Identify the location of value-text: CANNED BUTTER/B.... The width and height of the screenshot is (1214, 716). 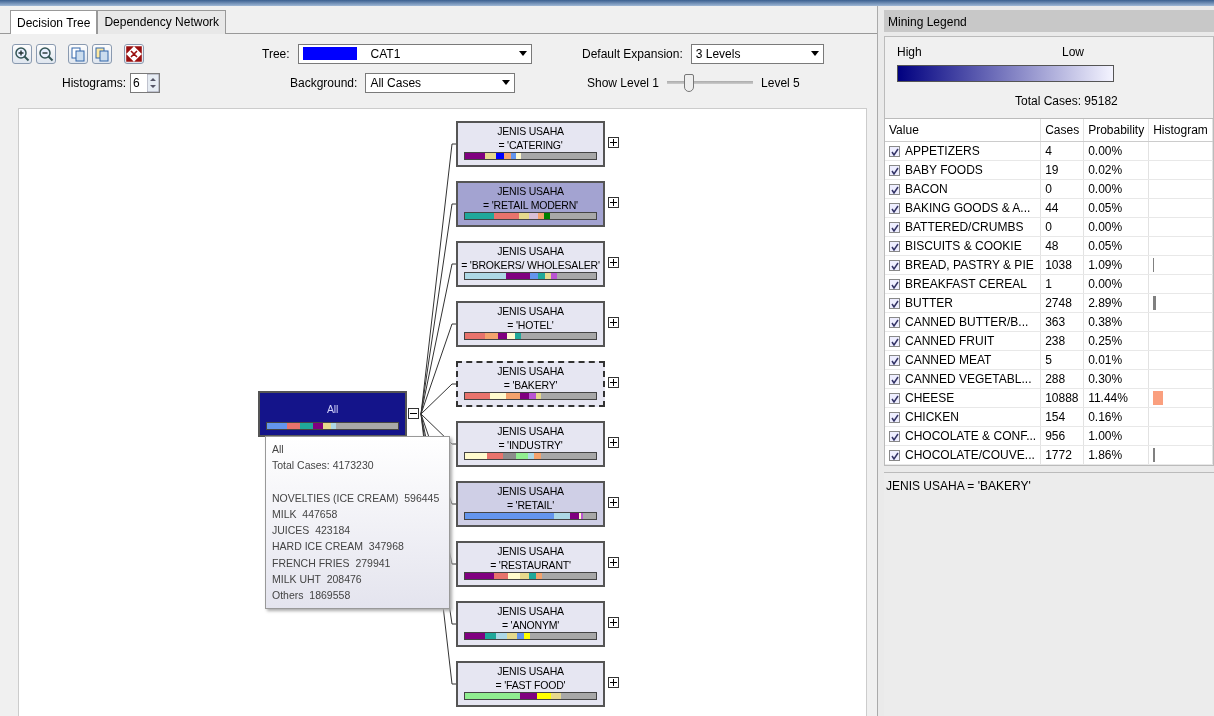
(967, 321).